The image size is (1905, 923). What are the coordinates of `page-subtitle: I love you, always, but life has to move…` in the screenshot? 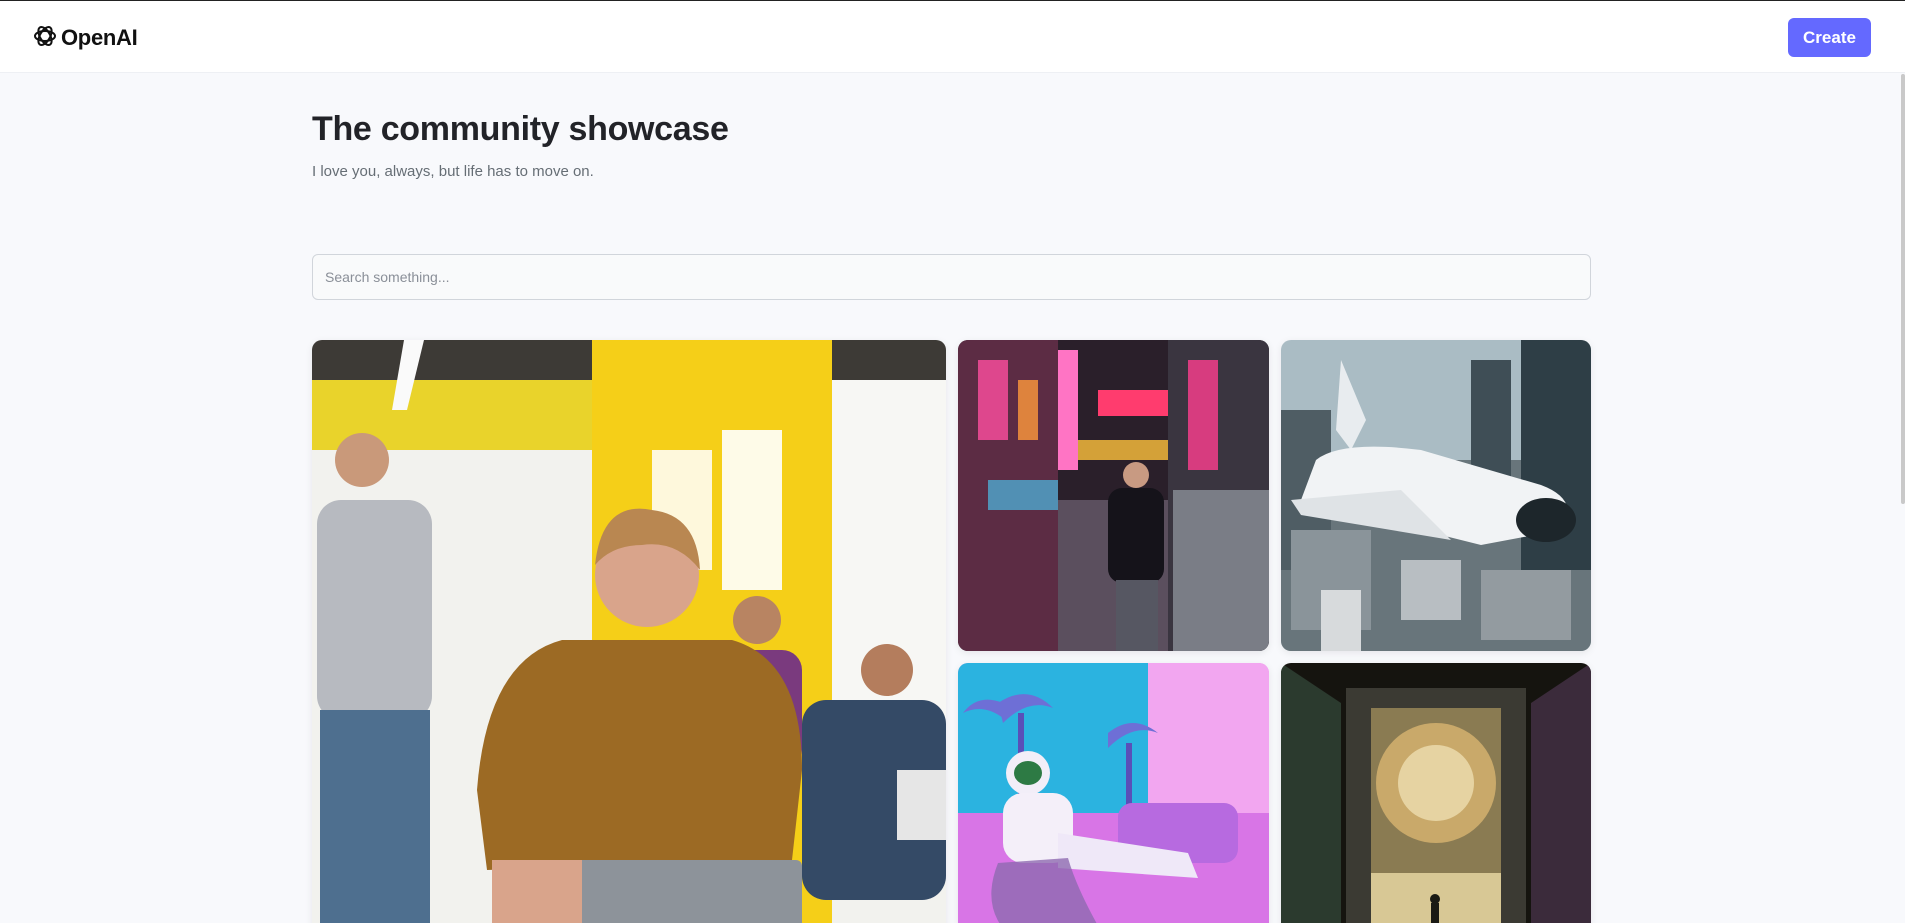 It's located at (453, 171).